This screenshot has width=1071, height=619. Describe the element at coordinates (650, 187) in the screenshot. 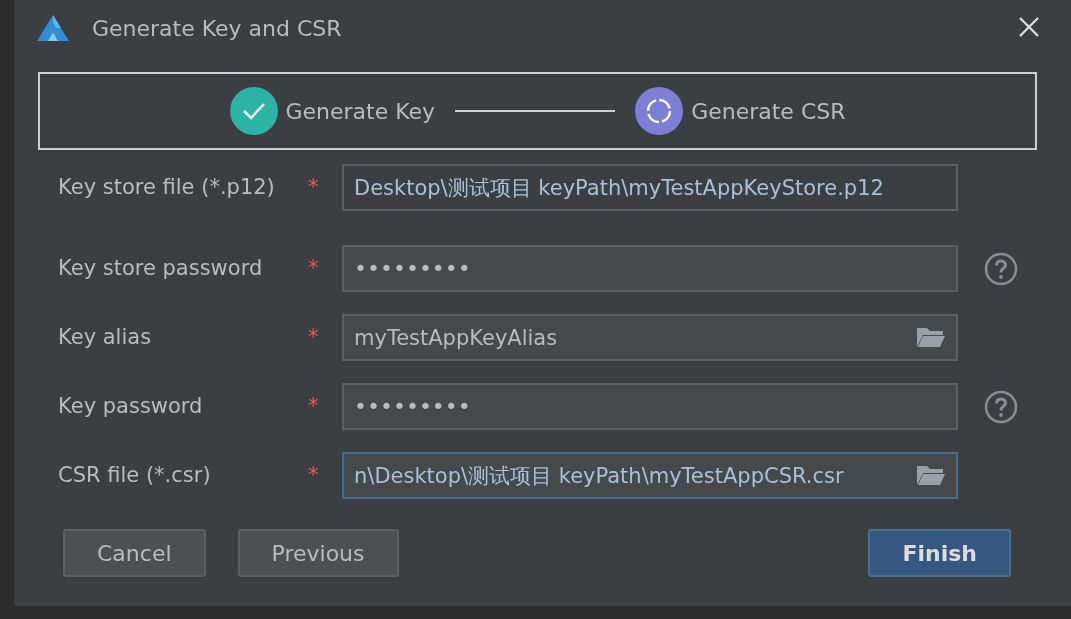

I see `input-field: Desktop\测试项目 keyPath\myTestAppKeyStore.p12` at that location.